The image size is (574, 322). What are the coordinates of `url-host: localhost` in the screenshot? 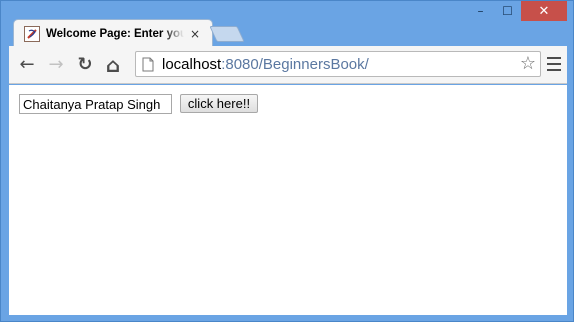 It's located at (192, 64).